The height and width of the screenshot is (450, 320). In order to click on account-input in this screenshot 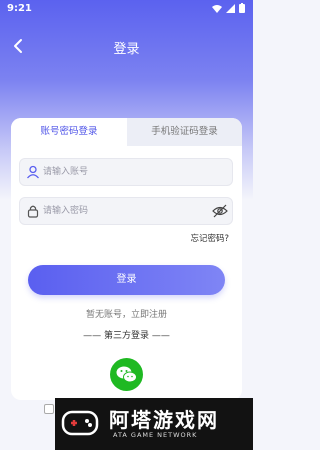, I will do `click(123, 172)`.